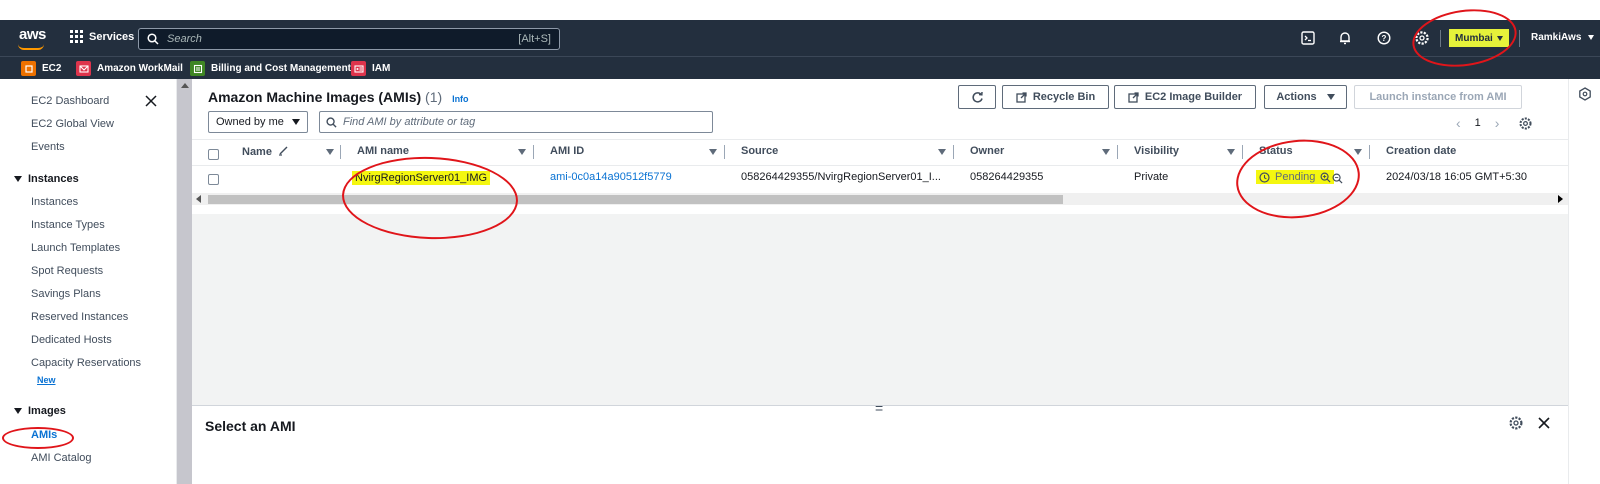 This screenshot has width=1600, height=484. I want to click on aws-logo: aws, so click(32, 34).